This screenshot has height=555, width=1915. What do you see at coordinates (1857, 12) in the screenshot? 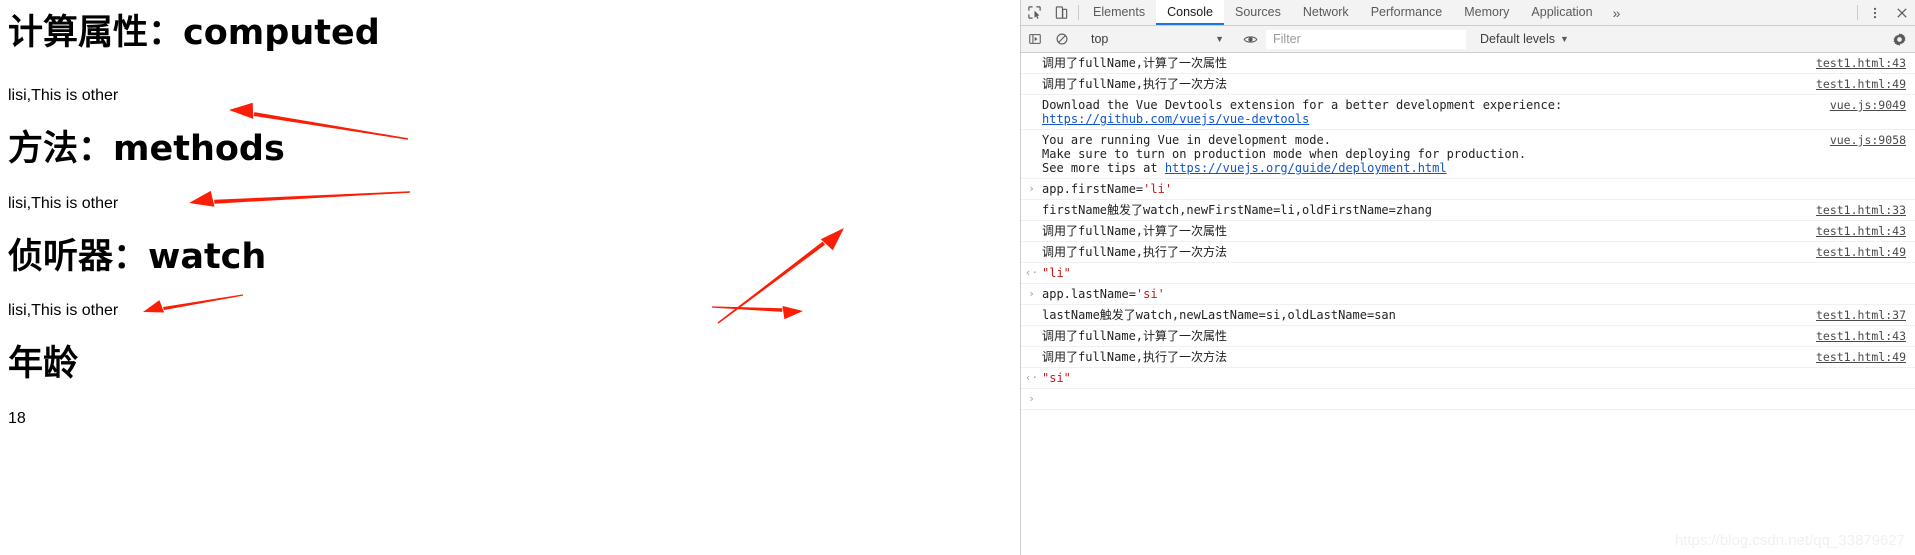
I see `toolbar-divider-right` at bounding box center [1857, 12].